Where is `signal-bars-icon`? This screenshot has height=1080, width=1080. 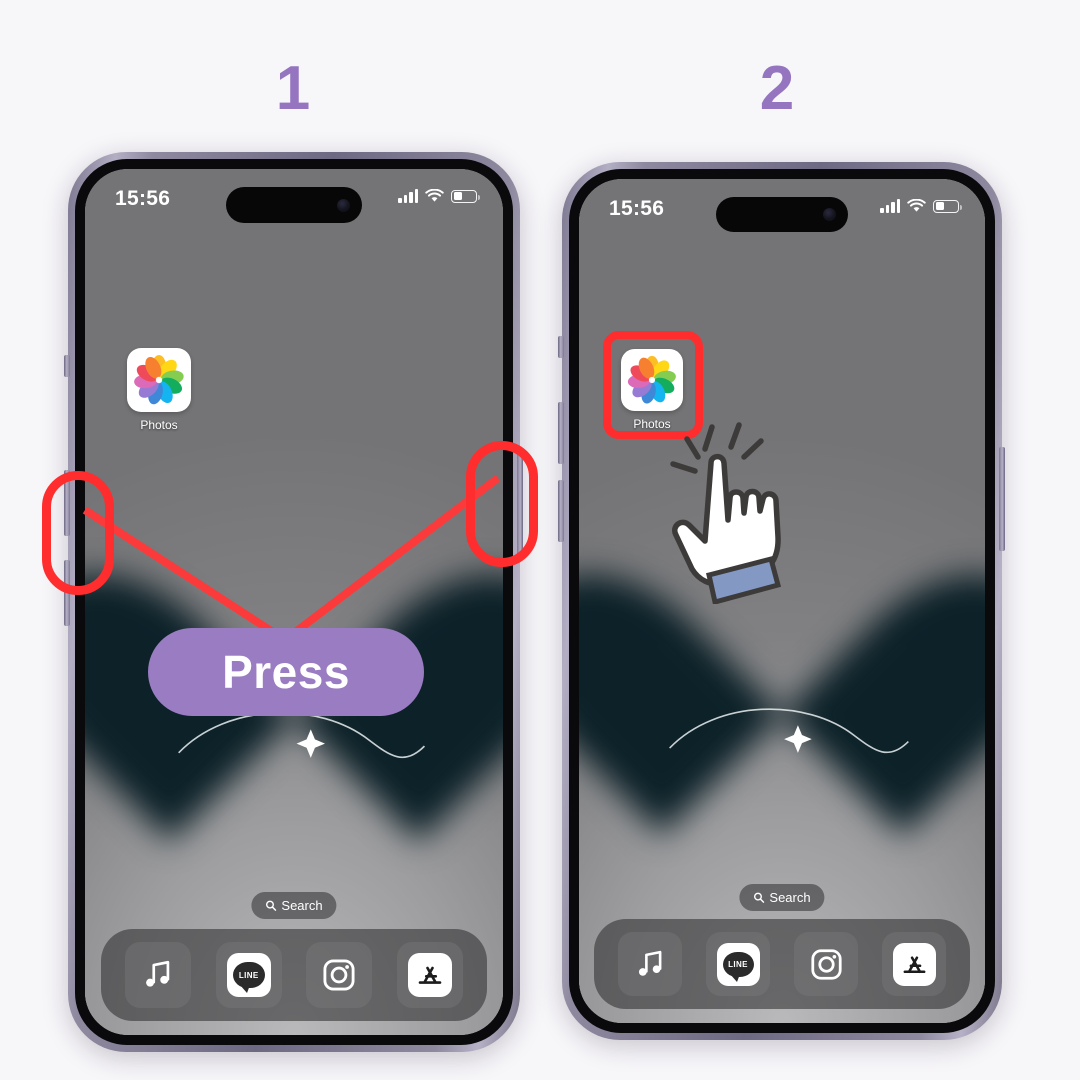
signal-bars-icon is located at coordinates (408, 195).